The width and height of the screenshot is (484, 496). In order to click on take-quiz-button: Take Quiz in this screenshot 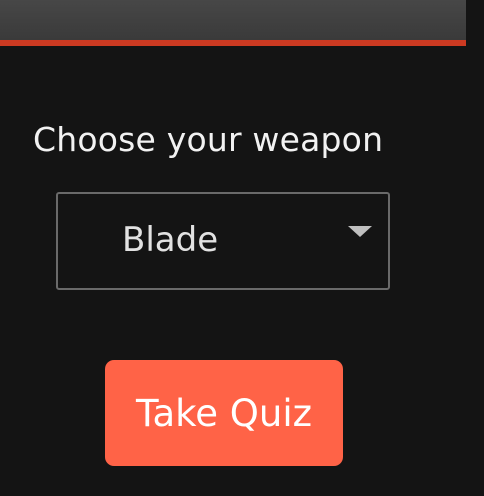, I will do `click(224, 413)`.